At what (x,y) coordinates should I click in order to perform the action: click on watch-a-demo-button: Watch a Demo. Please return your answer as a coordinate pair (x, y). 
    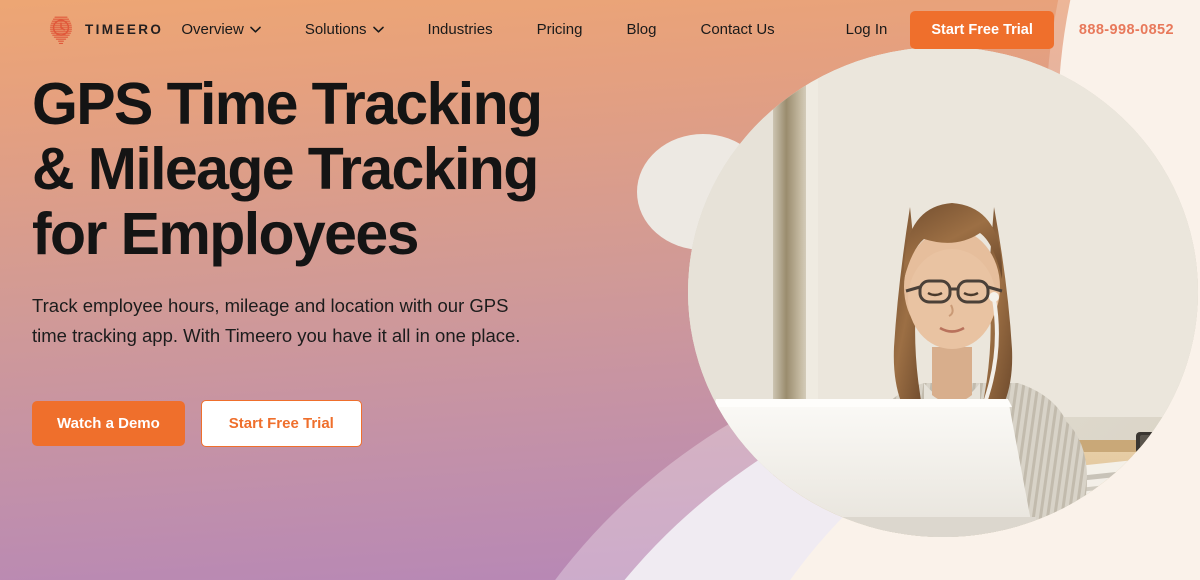
    Looking at the image, I should click on (108, 423).